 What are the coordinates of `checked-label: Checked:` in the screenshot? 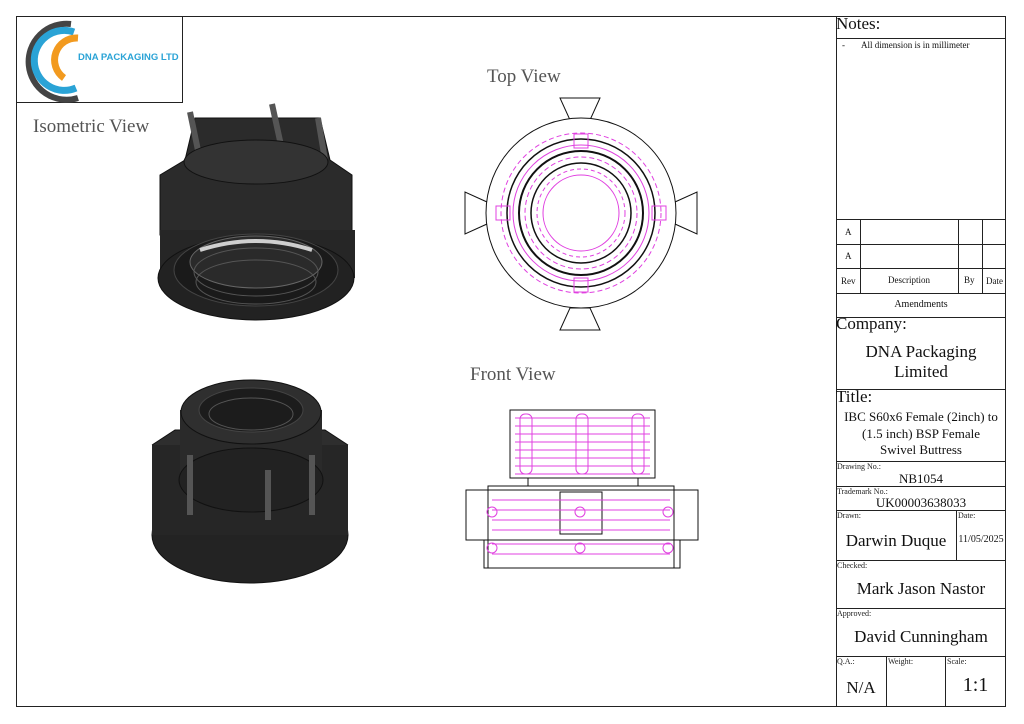 It's located at (852, 565).